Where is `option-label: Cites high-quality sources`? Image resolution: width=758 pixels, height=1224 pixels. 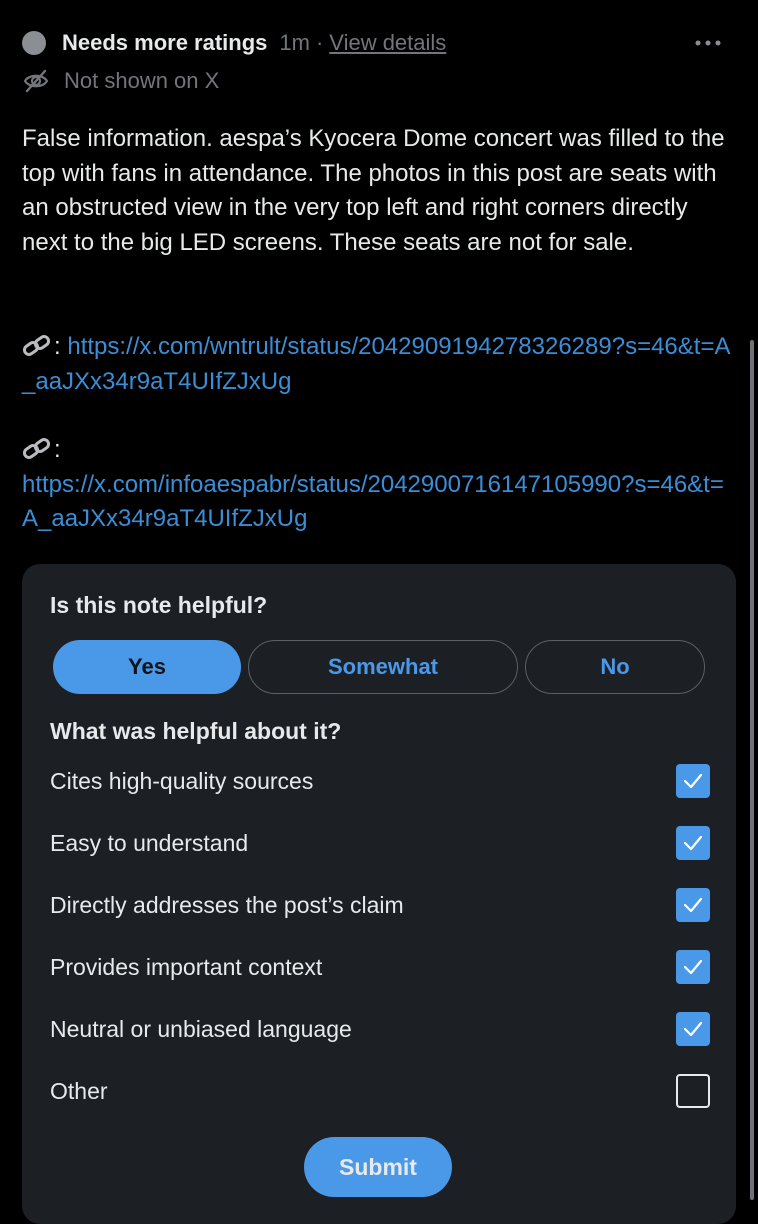 option-label: Cites high-quality sources is located at coordinates (182, 780).